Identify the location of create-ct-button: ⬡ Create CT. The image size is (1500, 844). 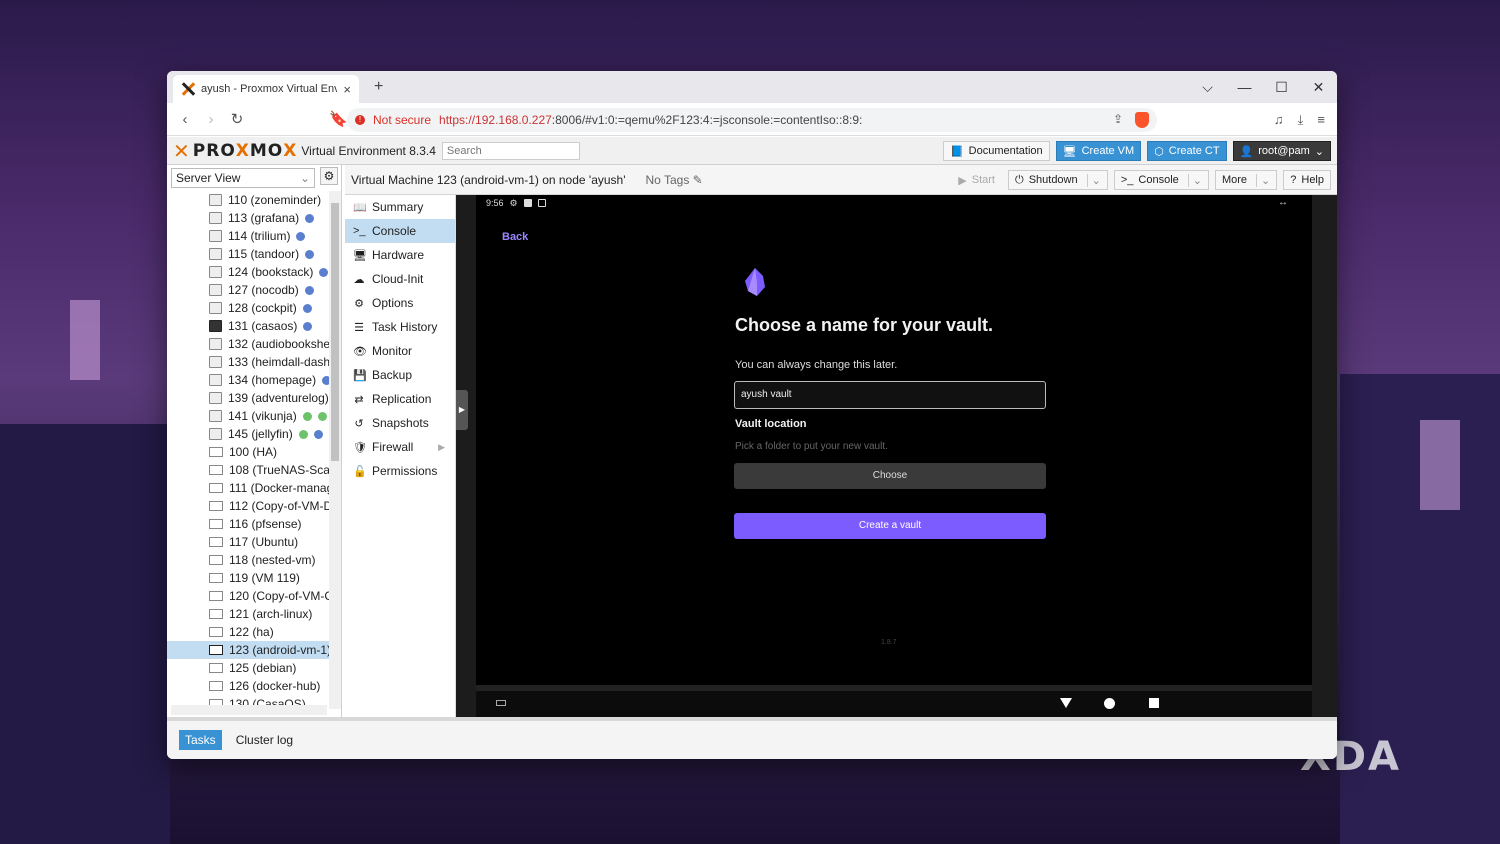
(1187, 151).